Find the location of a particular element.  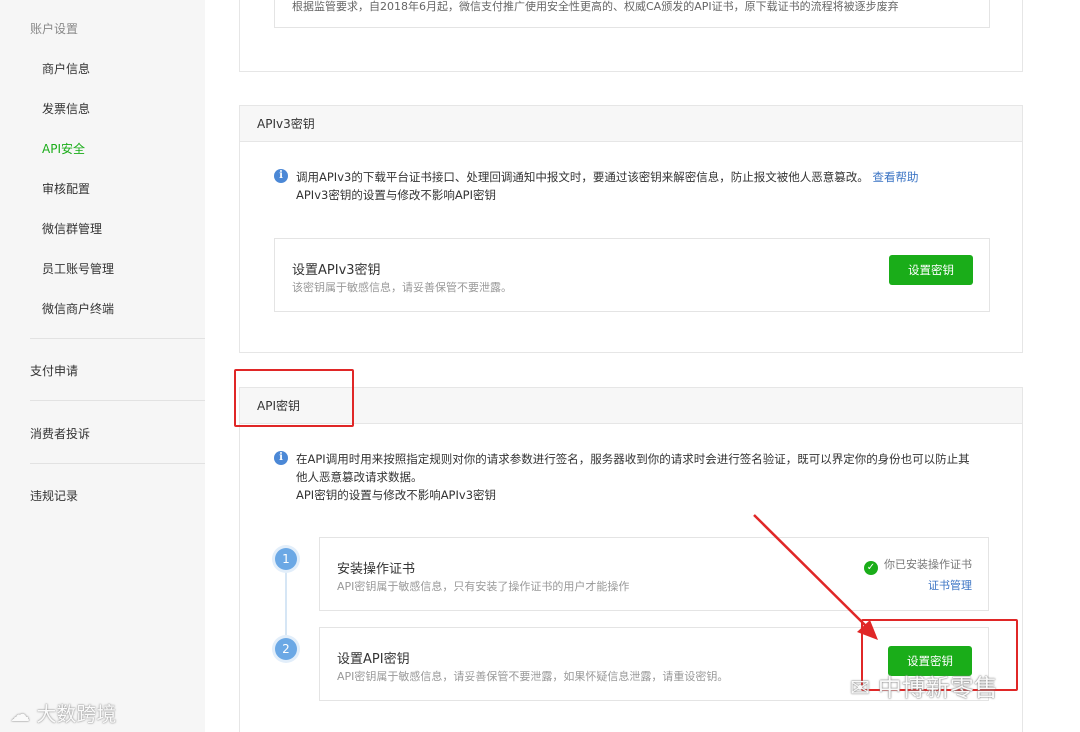

wechat-logo-icon: ✉ is located at coordinates (864, 688).